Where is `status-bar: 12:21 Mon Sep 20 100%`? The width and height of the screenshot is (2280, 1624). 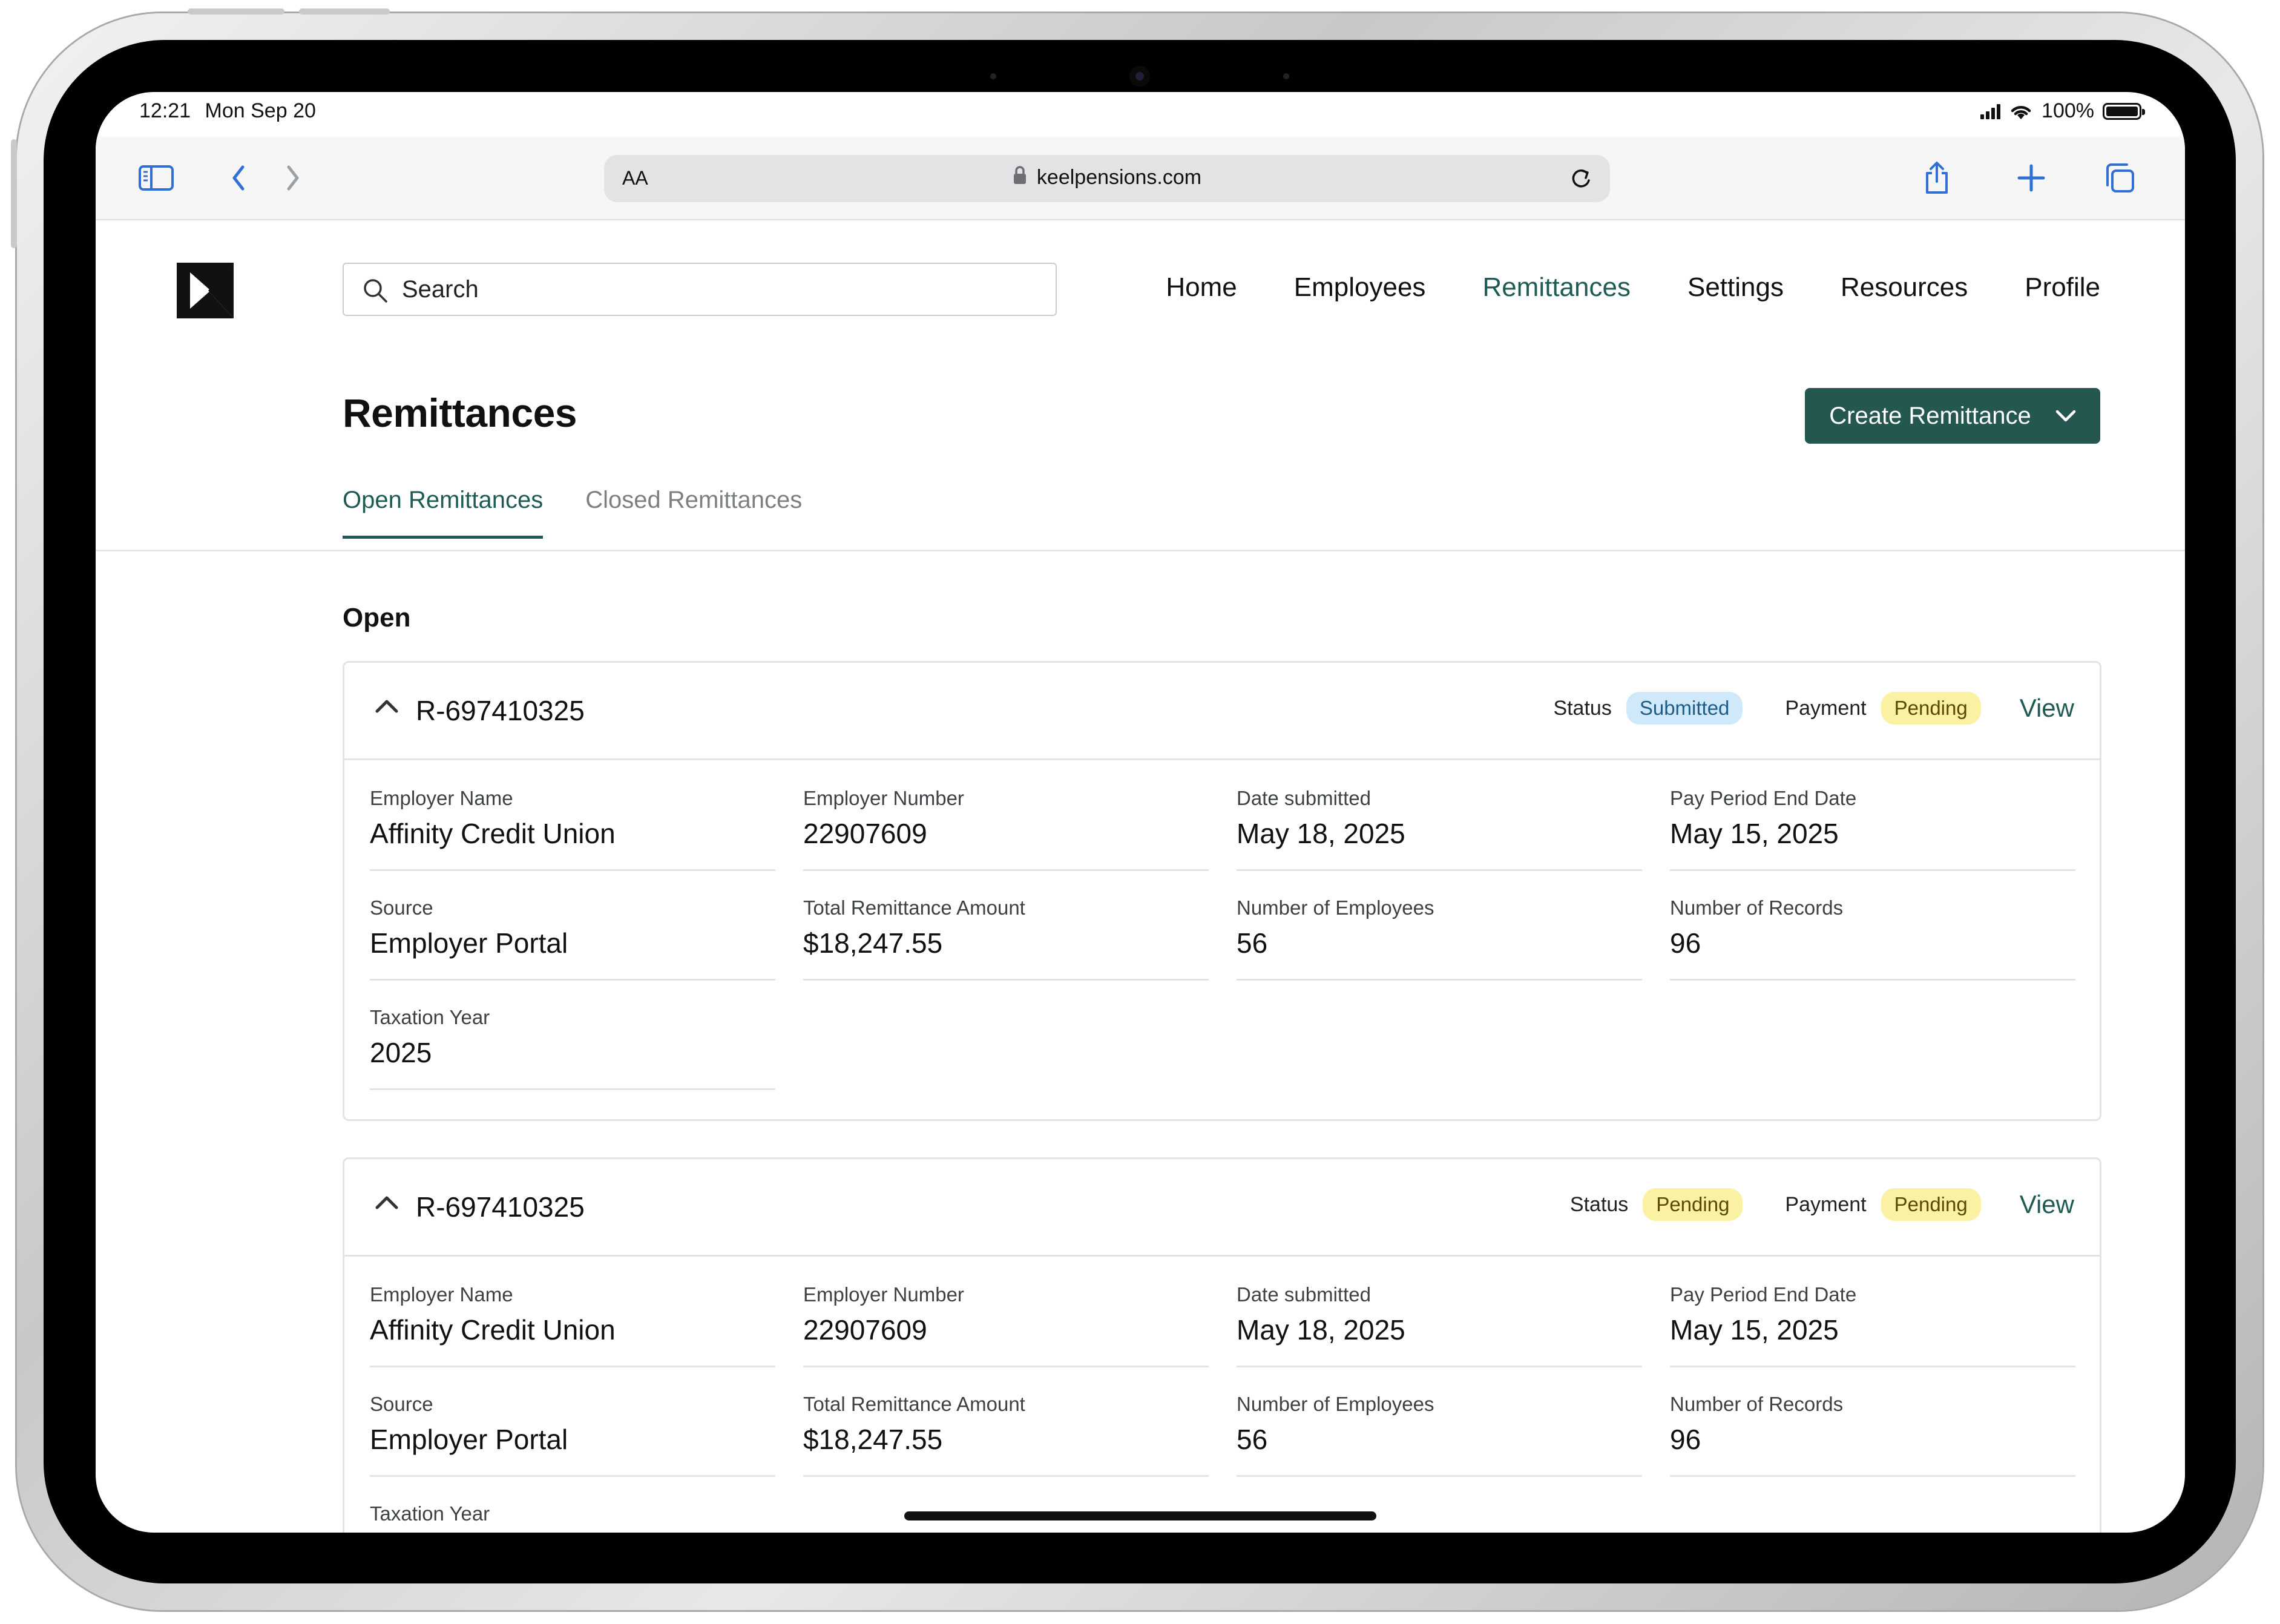 status-bar: 12:21 Mon Sep 20 100% is located at coordinates (1140, 114).